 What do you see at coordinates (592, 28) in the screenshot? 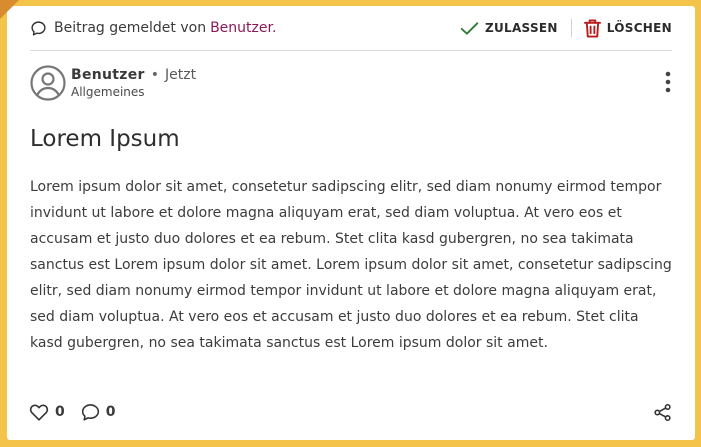
I see `trash-icon` at bounding box center [592, 28].